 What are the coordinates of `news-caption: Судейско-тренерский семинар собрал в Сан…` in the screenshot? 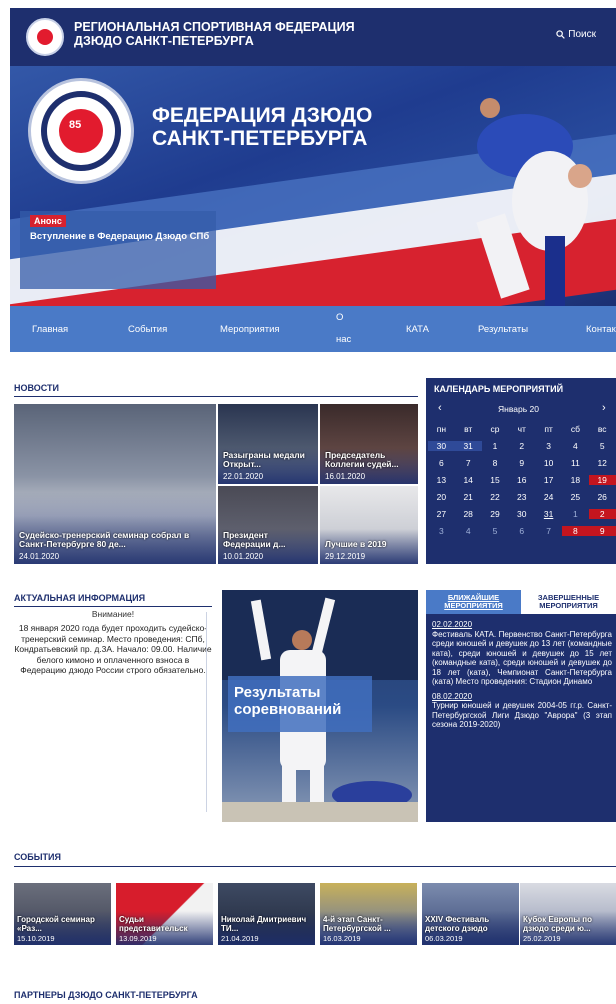 It's located at (104, 539).